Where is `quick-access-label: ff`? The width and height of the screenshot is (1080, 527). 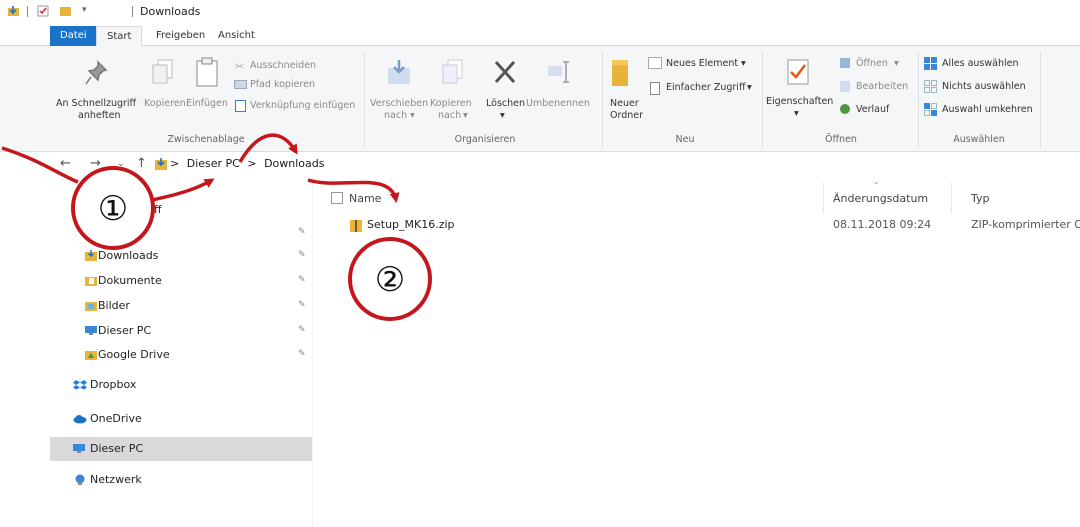 quick-access-label: ff is located at coordinates (158, 209).